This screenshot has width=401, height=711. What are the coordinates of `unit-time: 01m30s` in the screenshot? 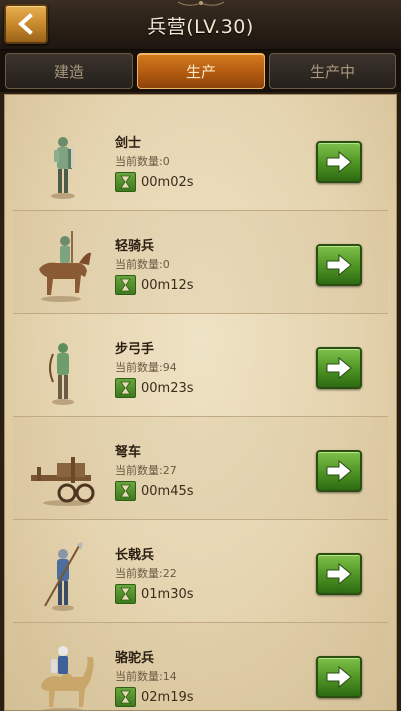 It's located at (167, 594).